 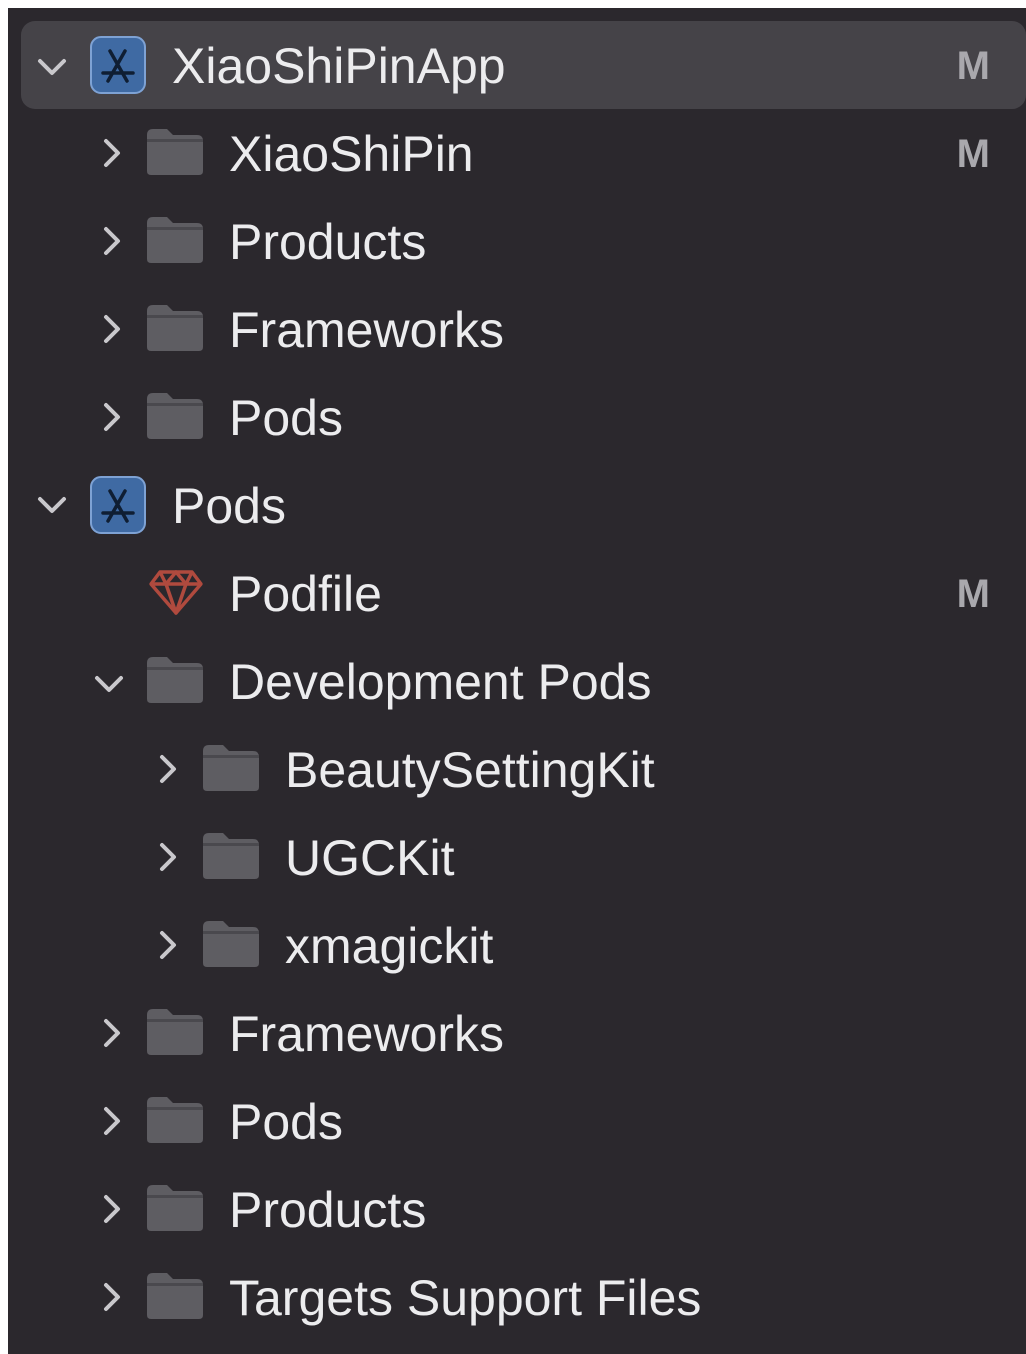 What do you see at coordinates (351, 154) in the screenshot?
I see `tree-row-label: XiaoShiPin` at bounding box center [351, 154].